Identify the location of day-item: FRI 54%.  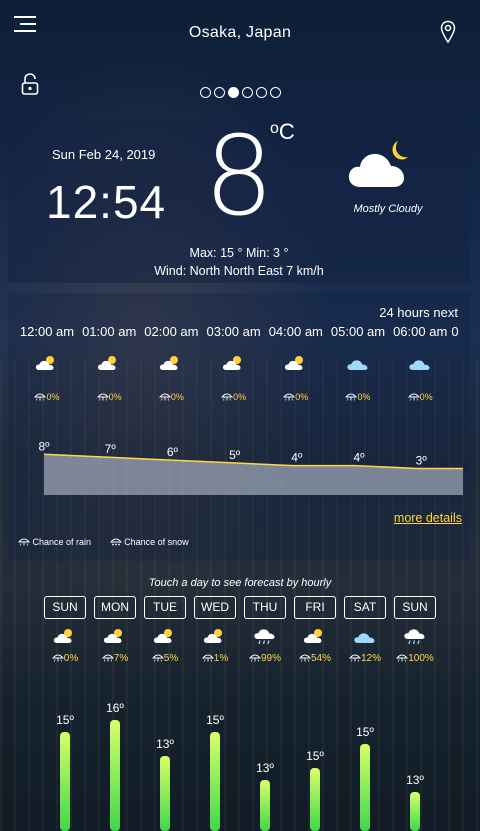
(315, 630).